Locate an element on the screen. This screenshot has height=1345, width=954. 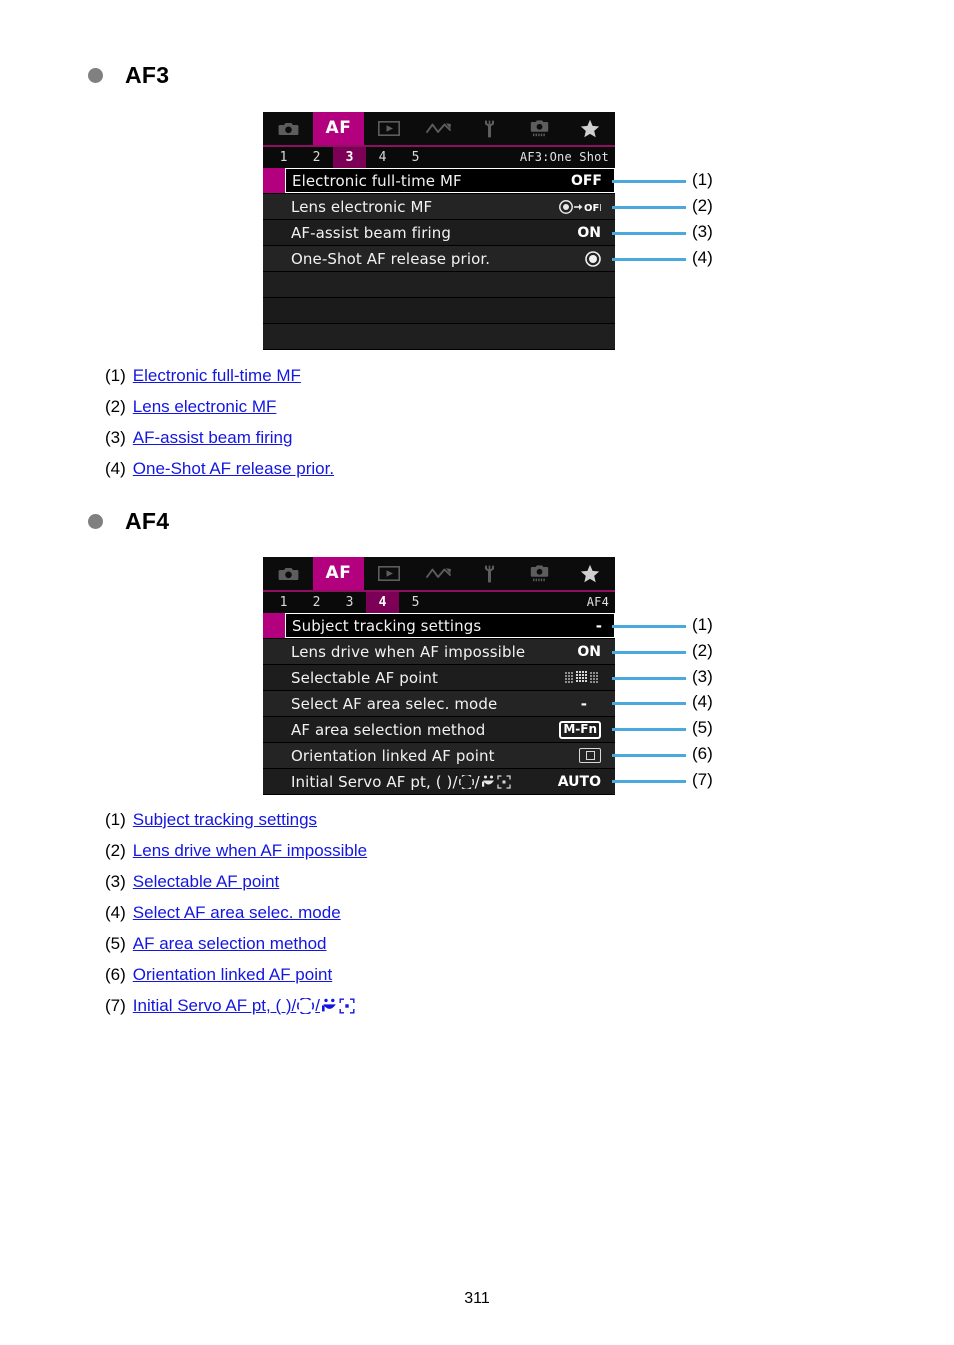
menu-row-value: OFF is located at coordinates (586, 180).